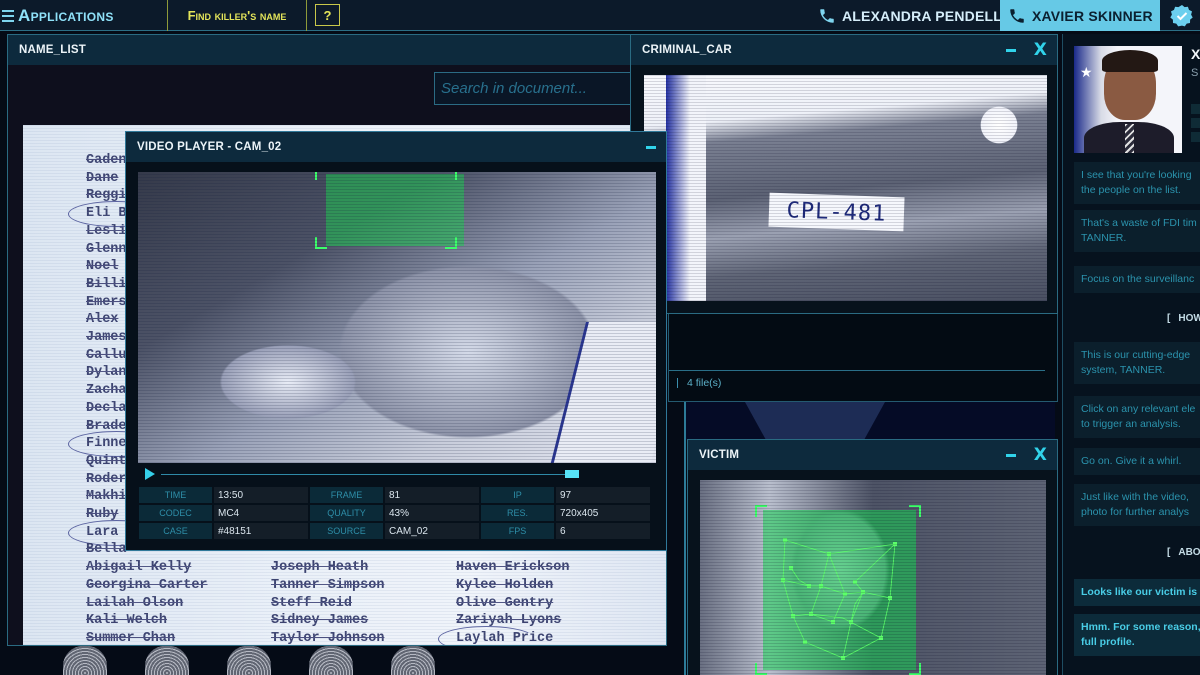 The image size is (1200, 675). I want to click on car-surveillance-image: CPL-481, so click(845, 188).